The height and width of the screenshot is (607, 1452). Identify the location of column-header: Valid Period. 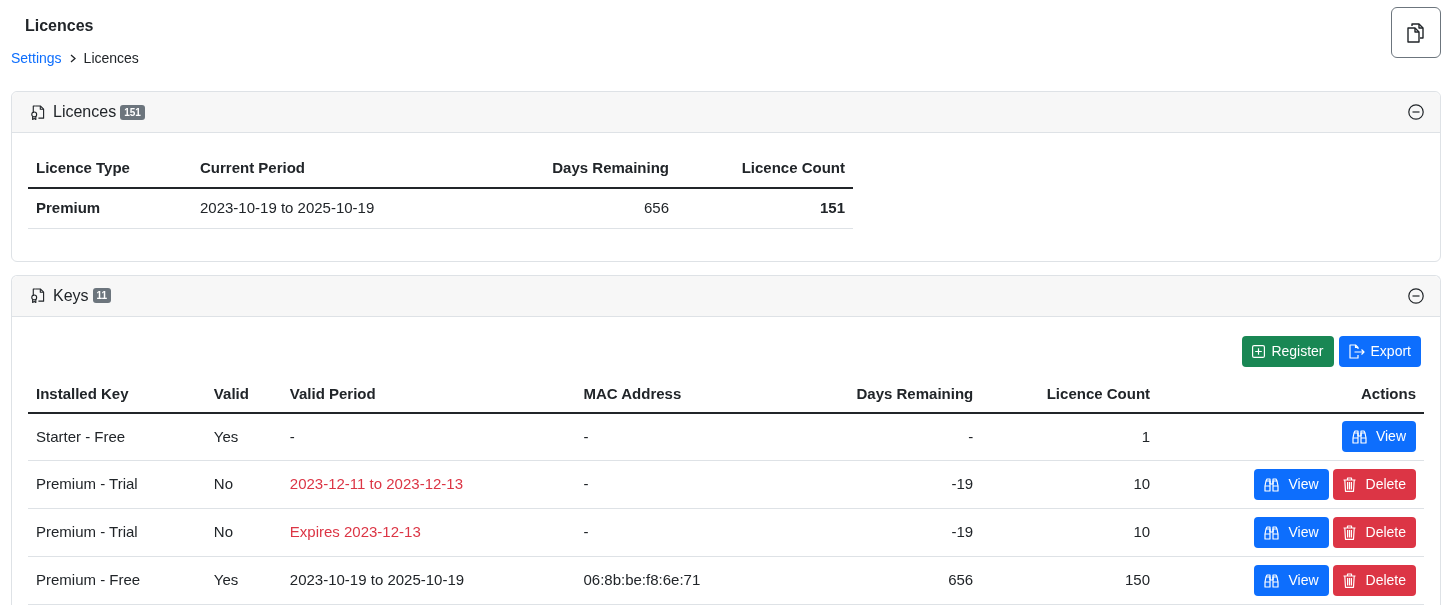
(428, 394).